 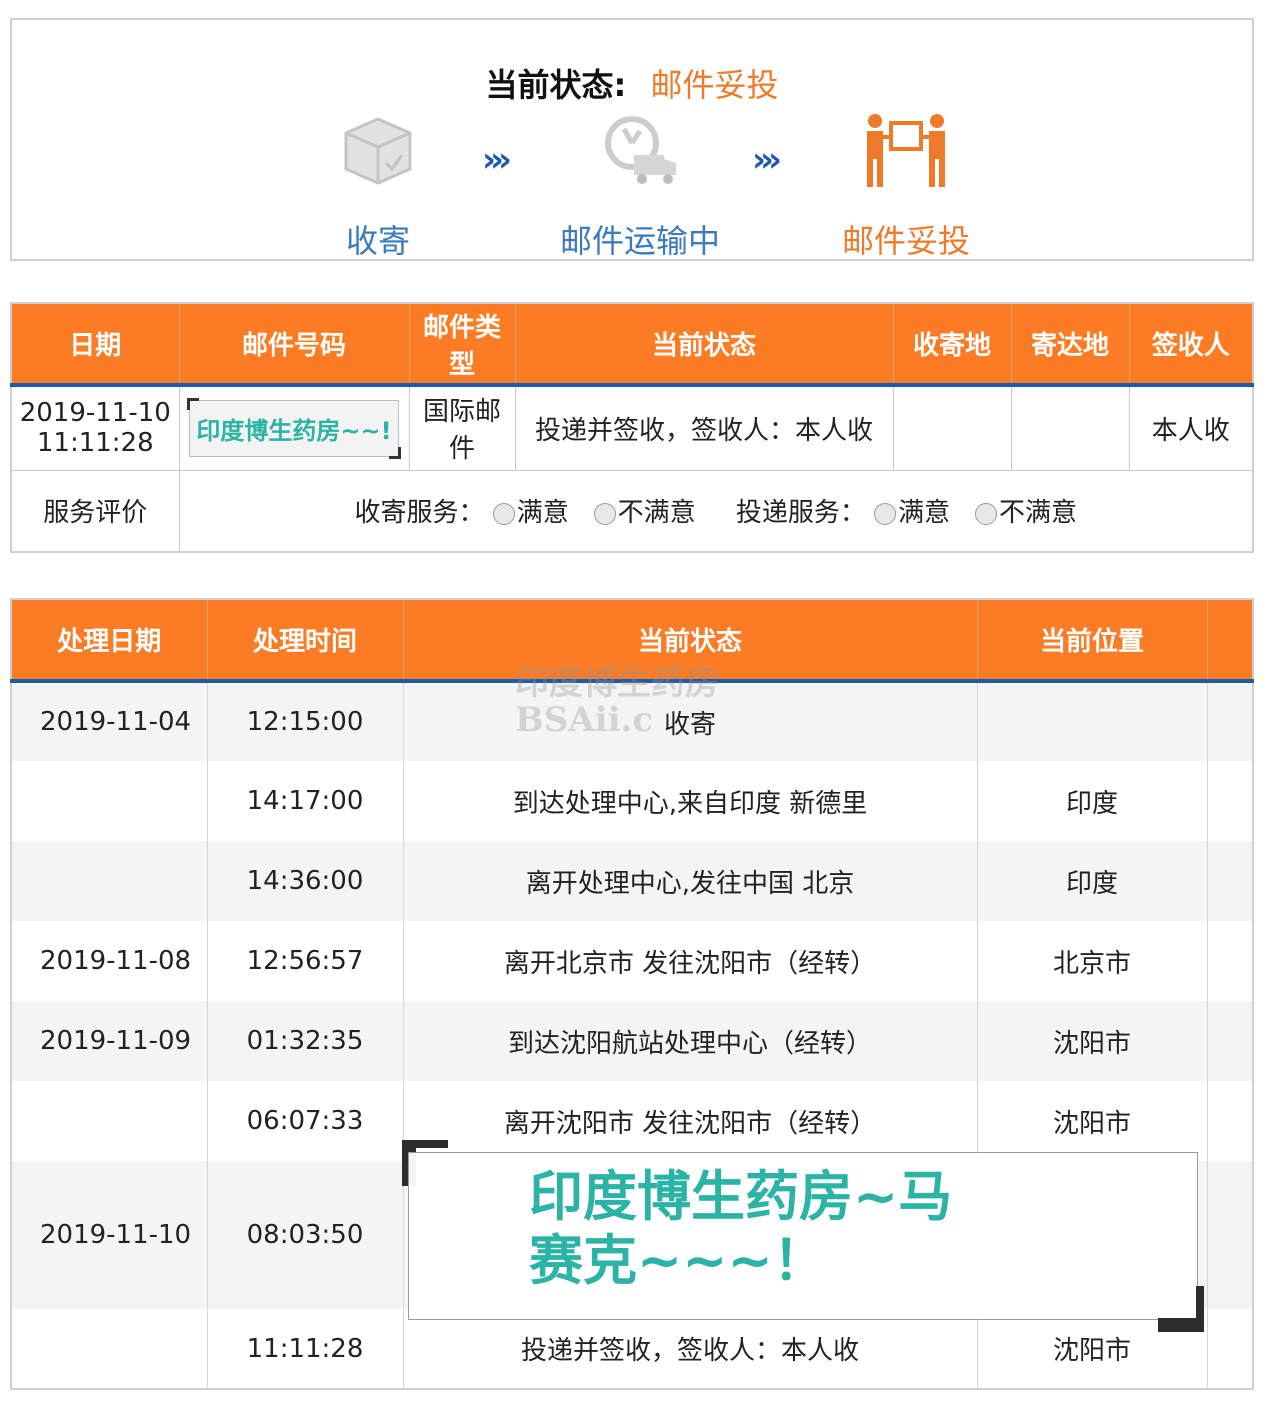 I want to click on col-destination: 寄达地, so click(x=1070, y=345).